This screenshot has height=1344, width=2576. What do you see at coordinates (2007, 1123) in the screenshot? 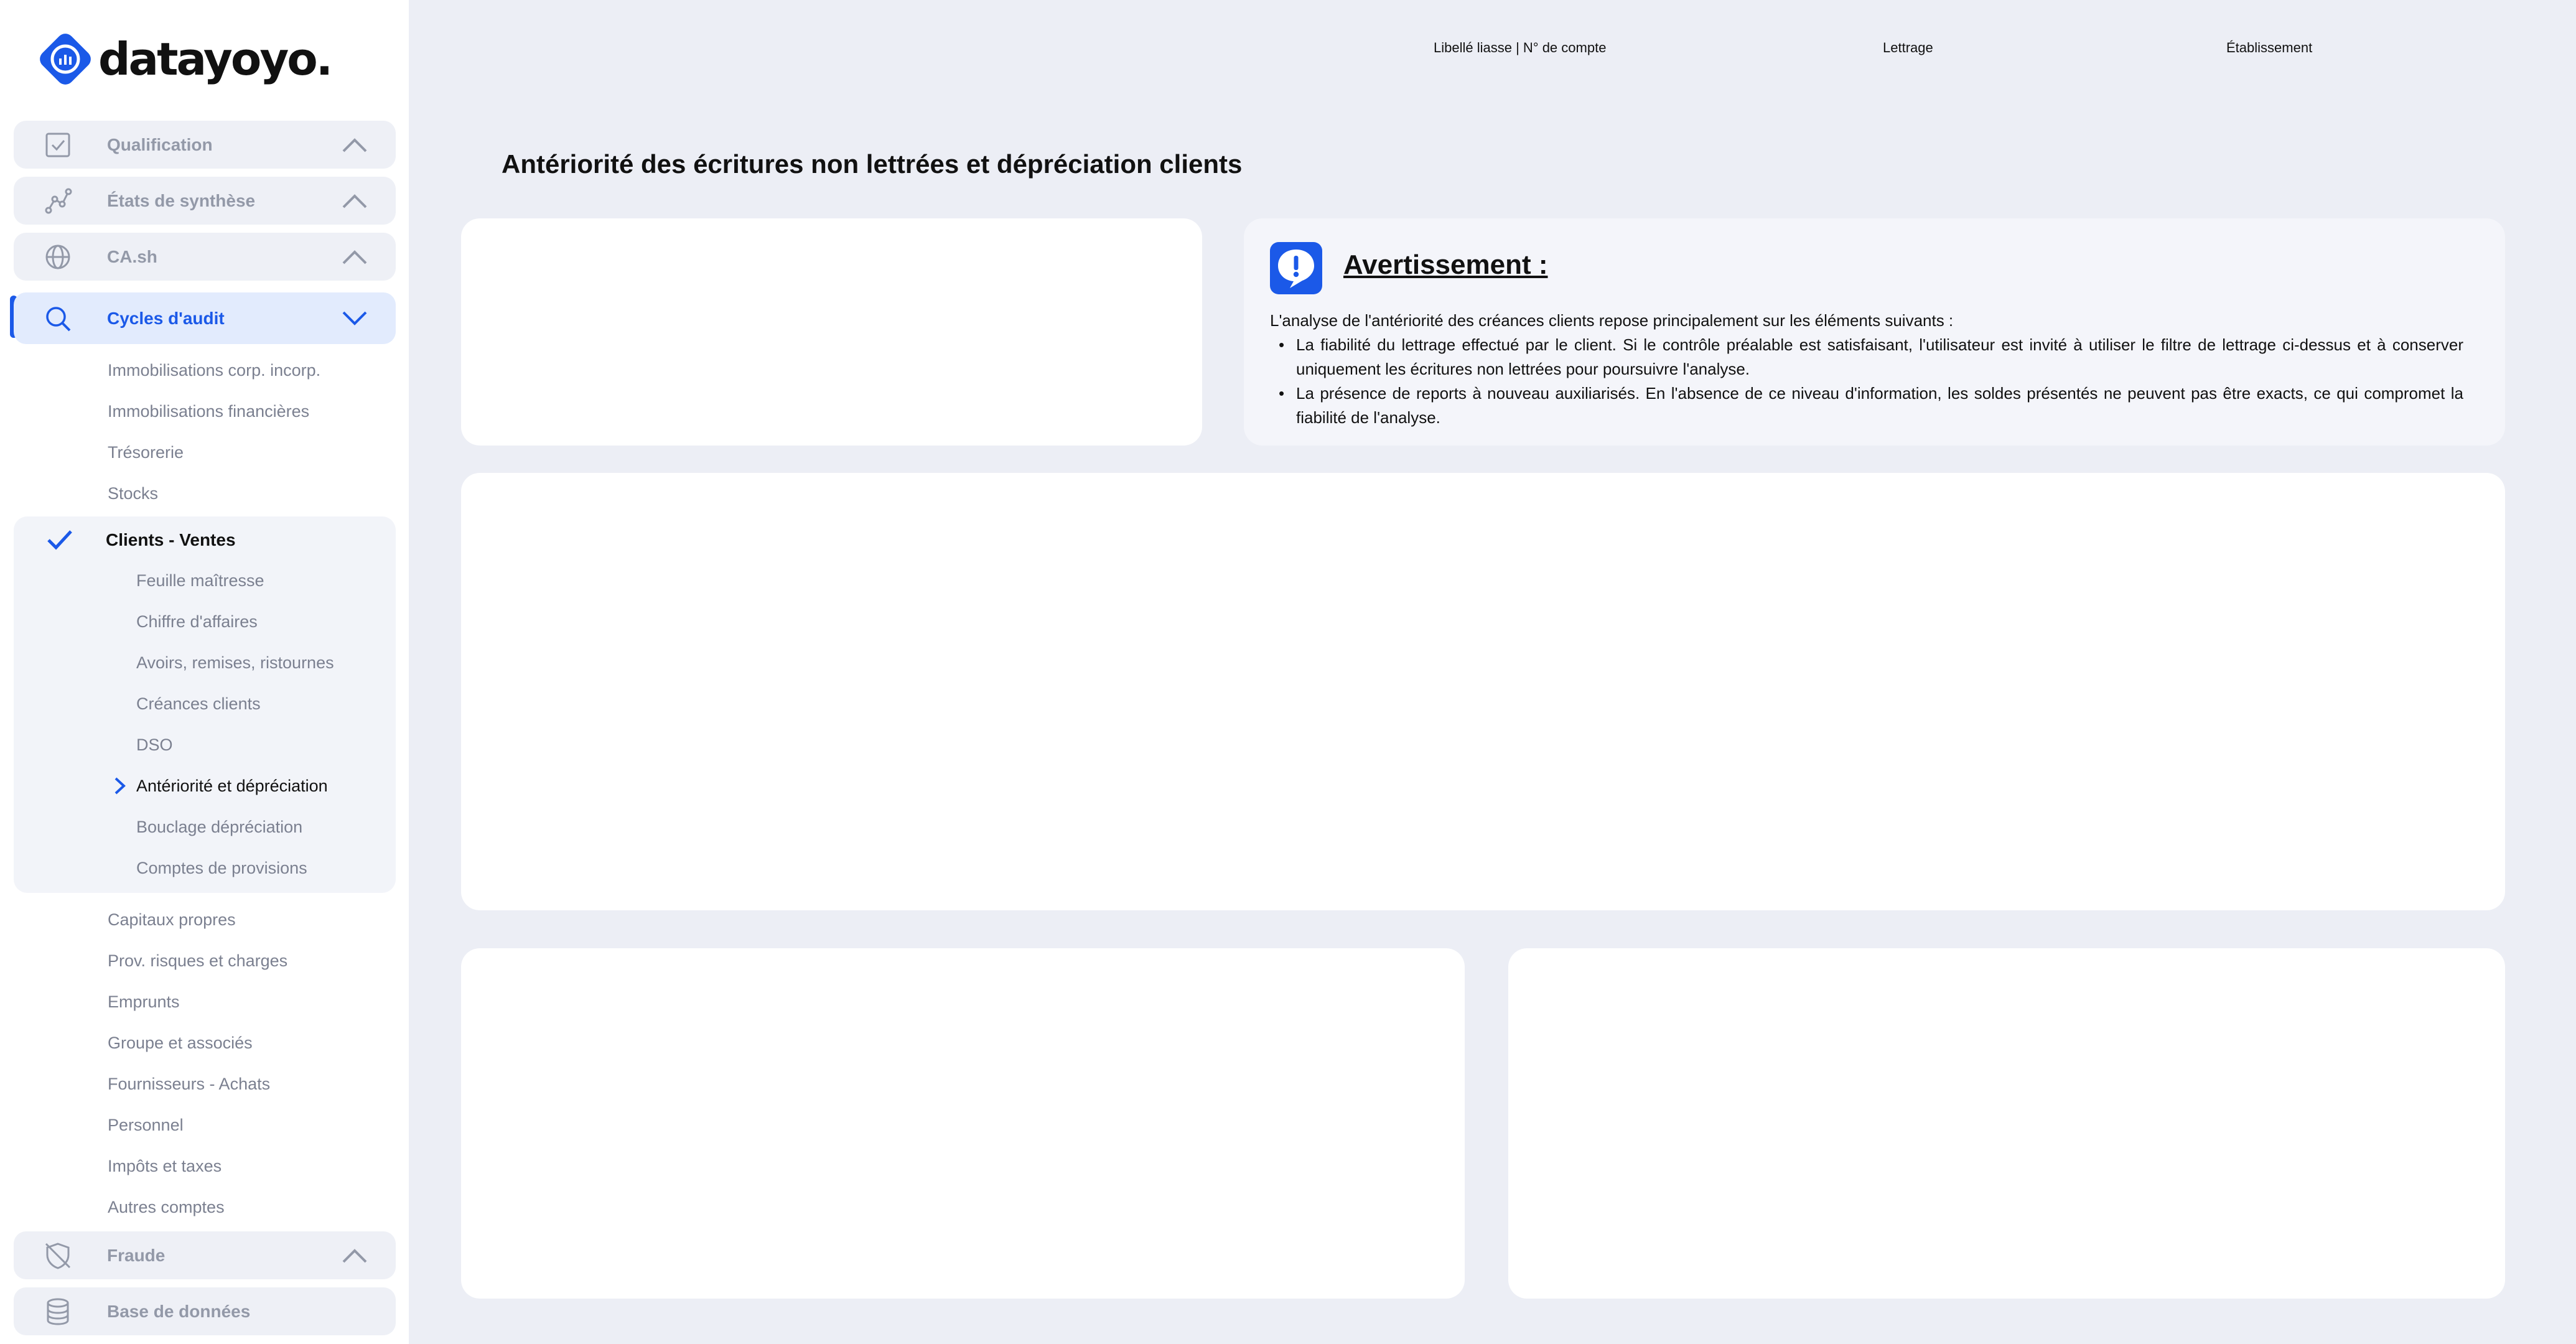
I see `bottom-right-card` at bounding box center [2007, 1123].